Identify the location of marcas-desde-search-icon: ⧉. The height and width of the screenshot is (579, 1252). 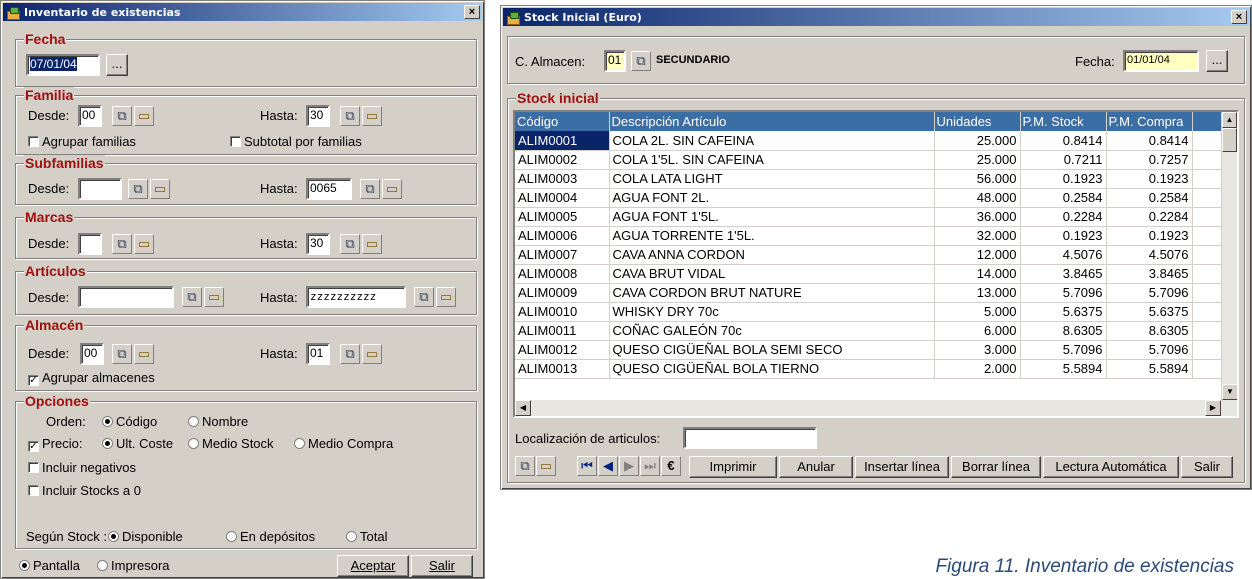
(122, 244).